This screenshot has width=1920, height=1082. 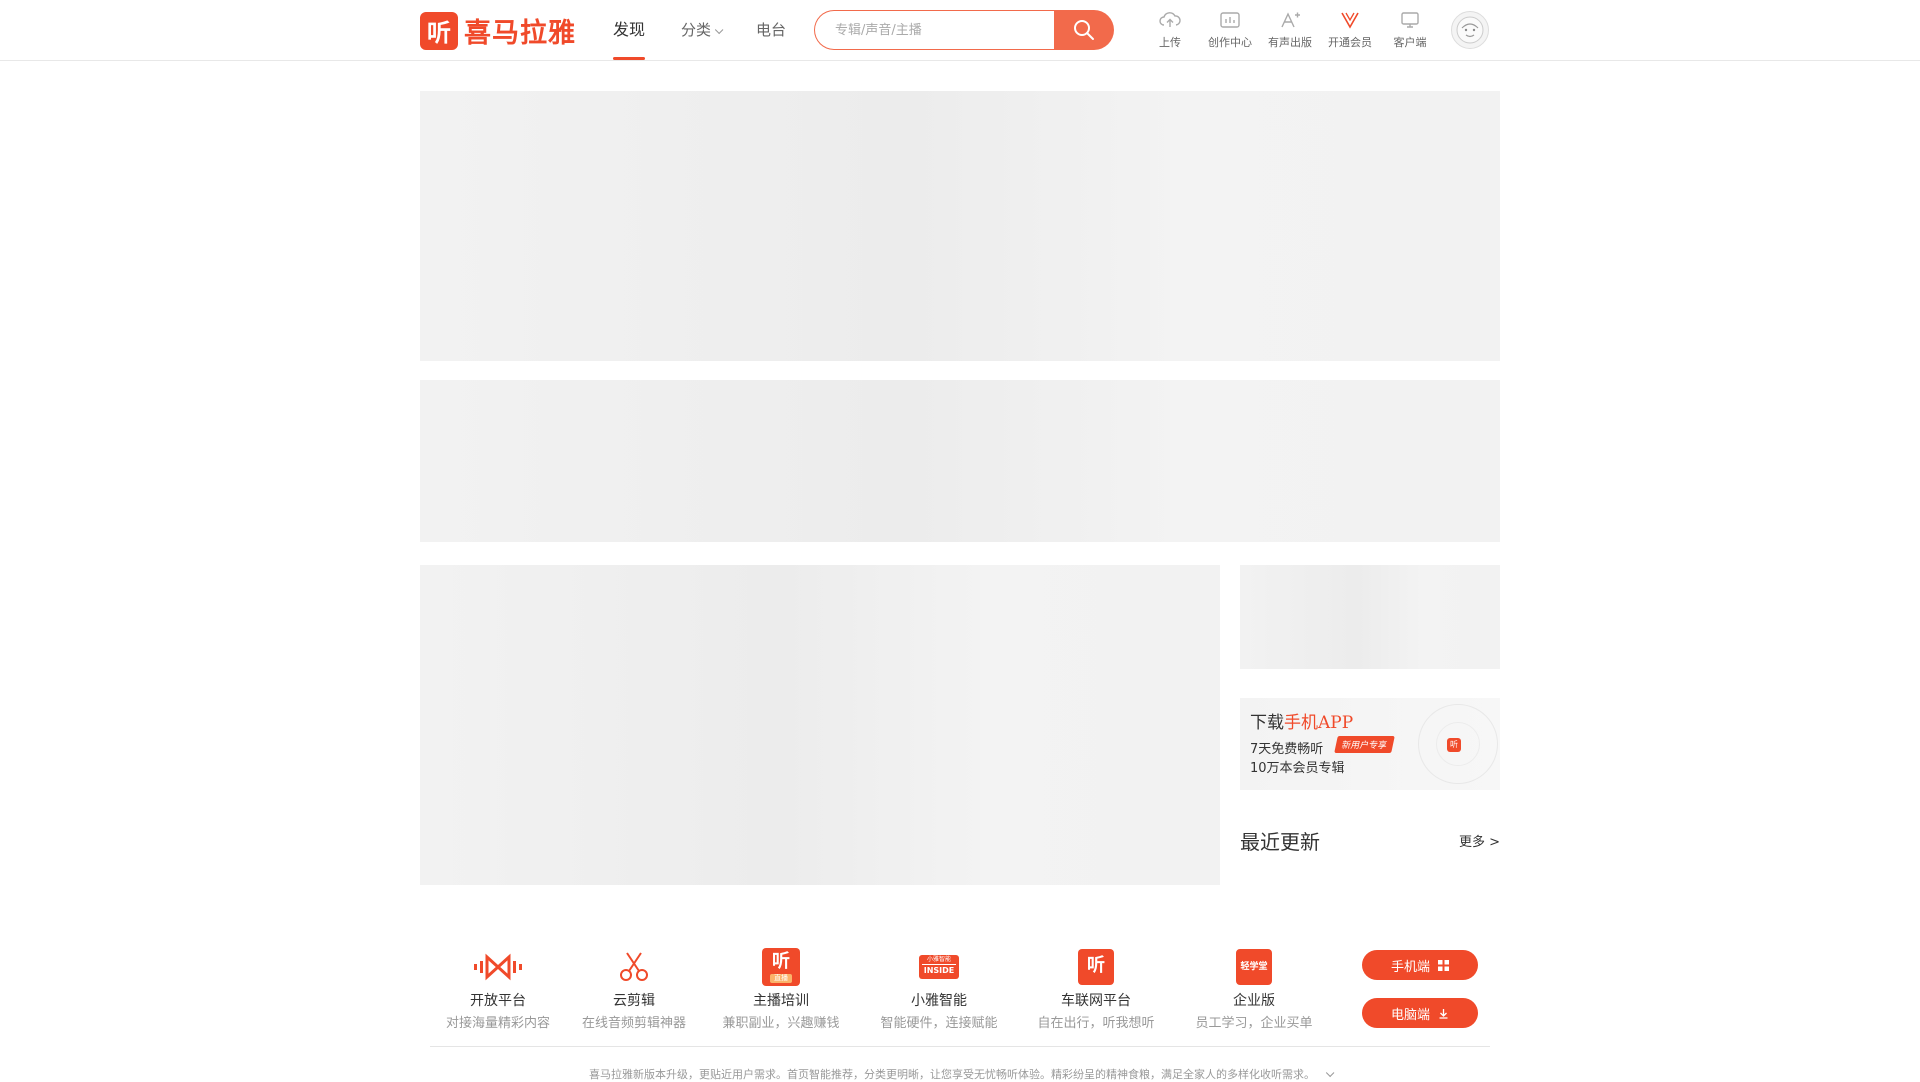 I want to click on download-app-card: 下载手机APP 7天免费畅听 新用户专享 10万本会员专辑, so click(x=1370, y=744).